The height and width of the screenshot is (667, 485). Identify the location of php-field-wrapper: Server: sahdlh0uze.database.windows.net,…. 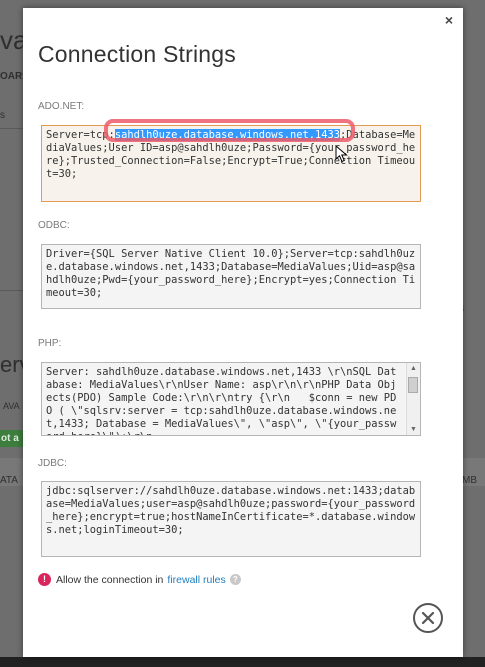
(231, 399).